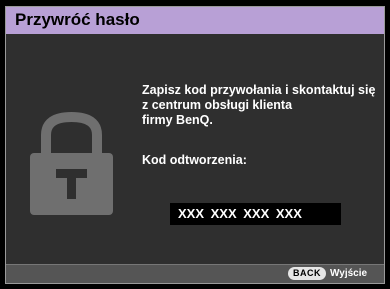 The width and height of the screenshot is (390, 289). I want to click on recovery-code-box: XXX XXX XXX XXX, so click(255, 214).